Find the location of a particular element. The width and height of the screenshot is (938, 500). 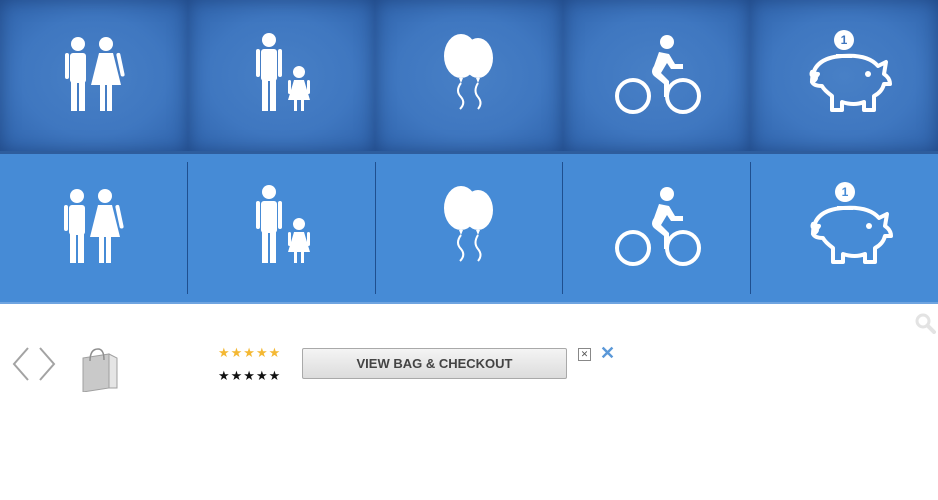

rating-stars-black: ★★★★★ is located at coordinates (250, 375).